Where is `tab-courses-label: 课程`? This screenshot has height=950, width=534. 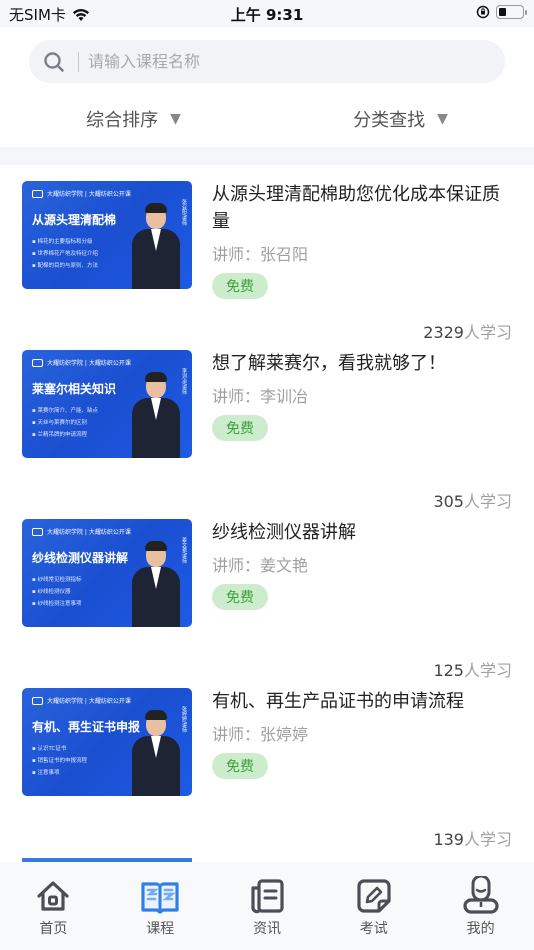
tab-courses-label: 课程 is located at coordinates (160, 929).